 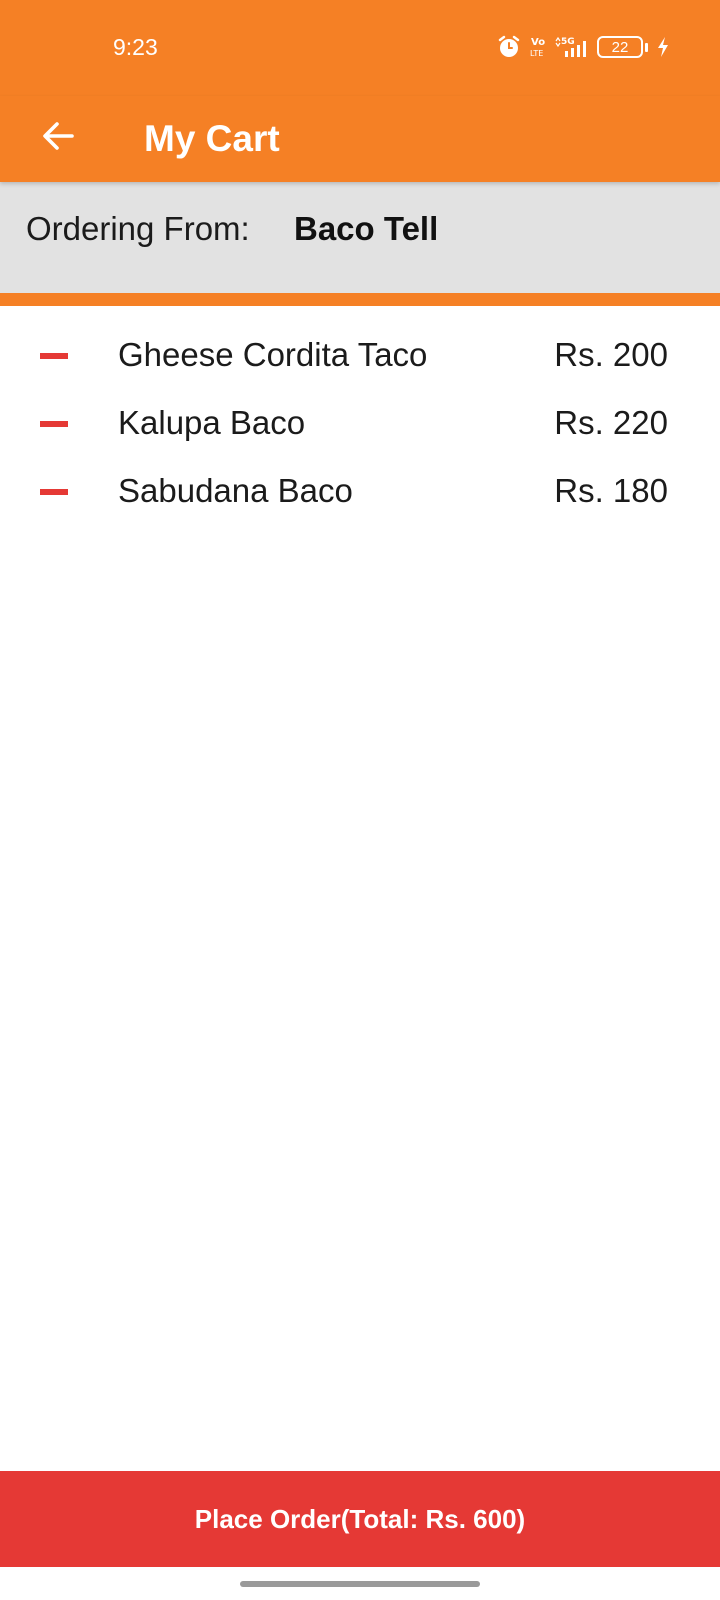 I want to click on item-price: Rs. 180, so click(x=611, y=490).